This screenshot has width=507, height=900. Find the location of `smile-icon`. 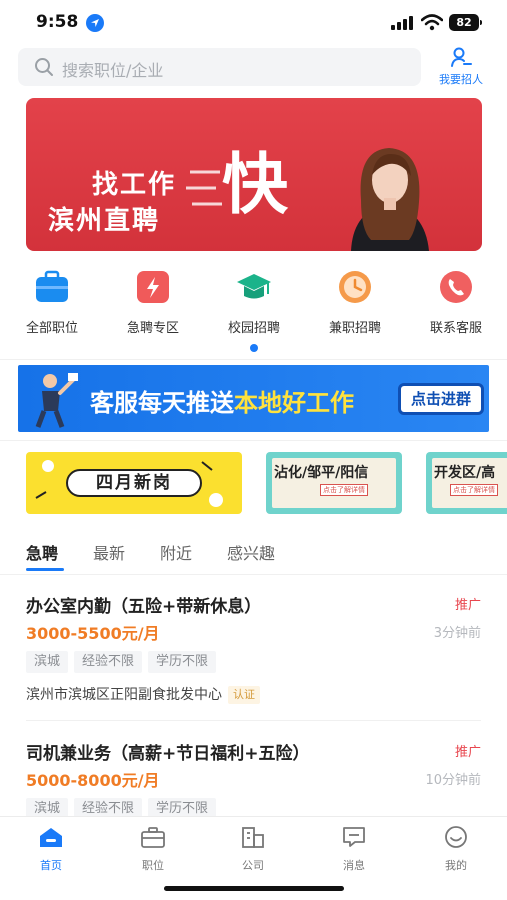

smile-icon is located at coordinates (456, 837).